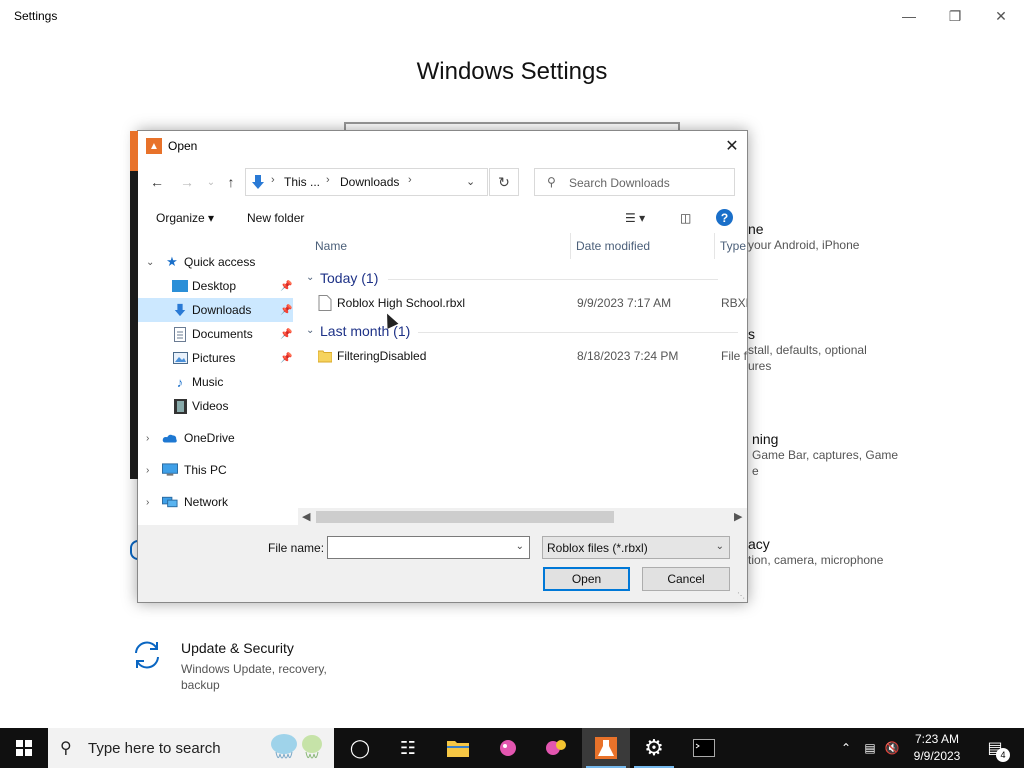 The height and width of the screenshot is (768, 1024). Describe the element at coordinates (685, 218) in the screenshot. I see `preview-pane-button: ◫` at that location.